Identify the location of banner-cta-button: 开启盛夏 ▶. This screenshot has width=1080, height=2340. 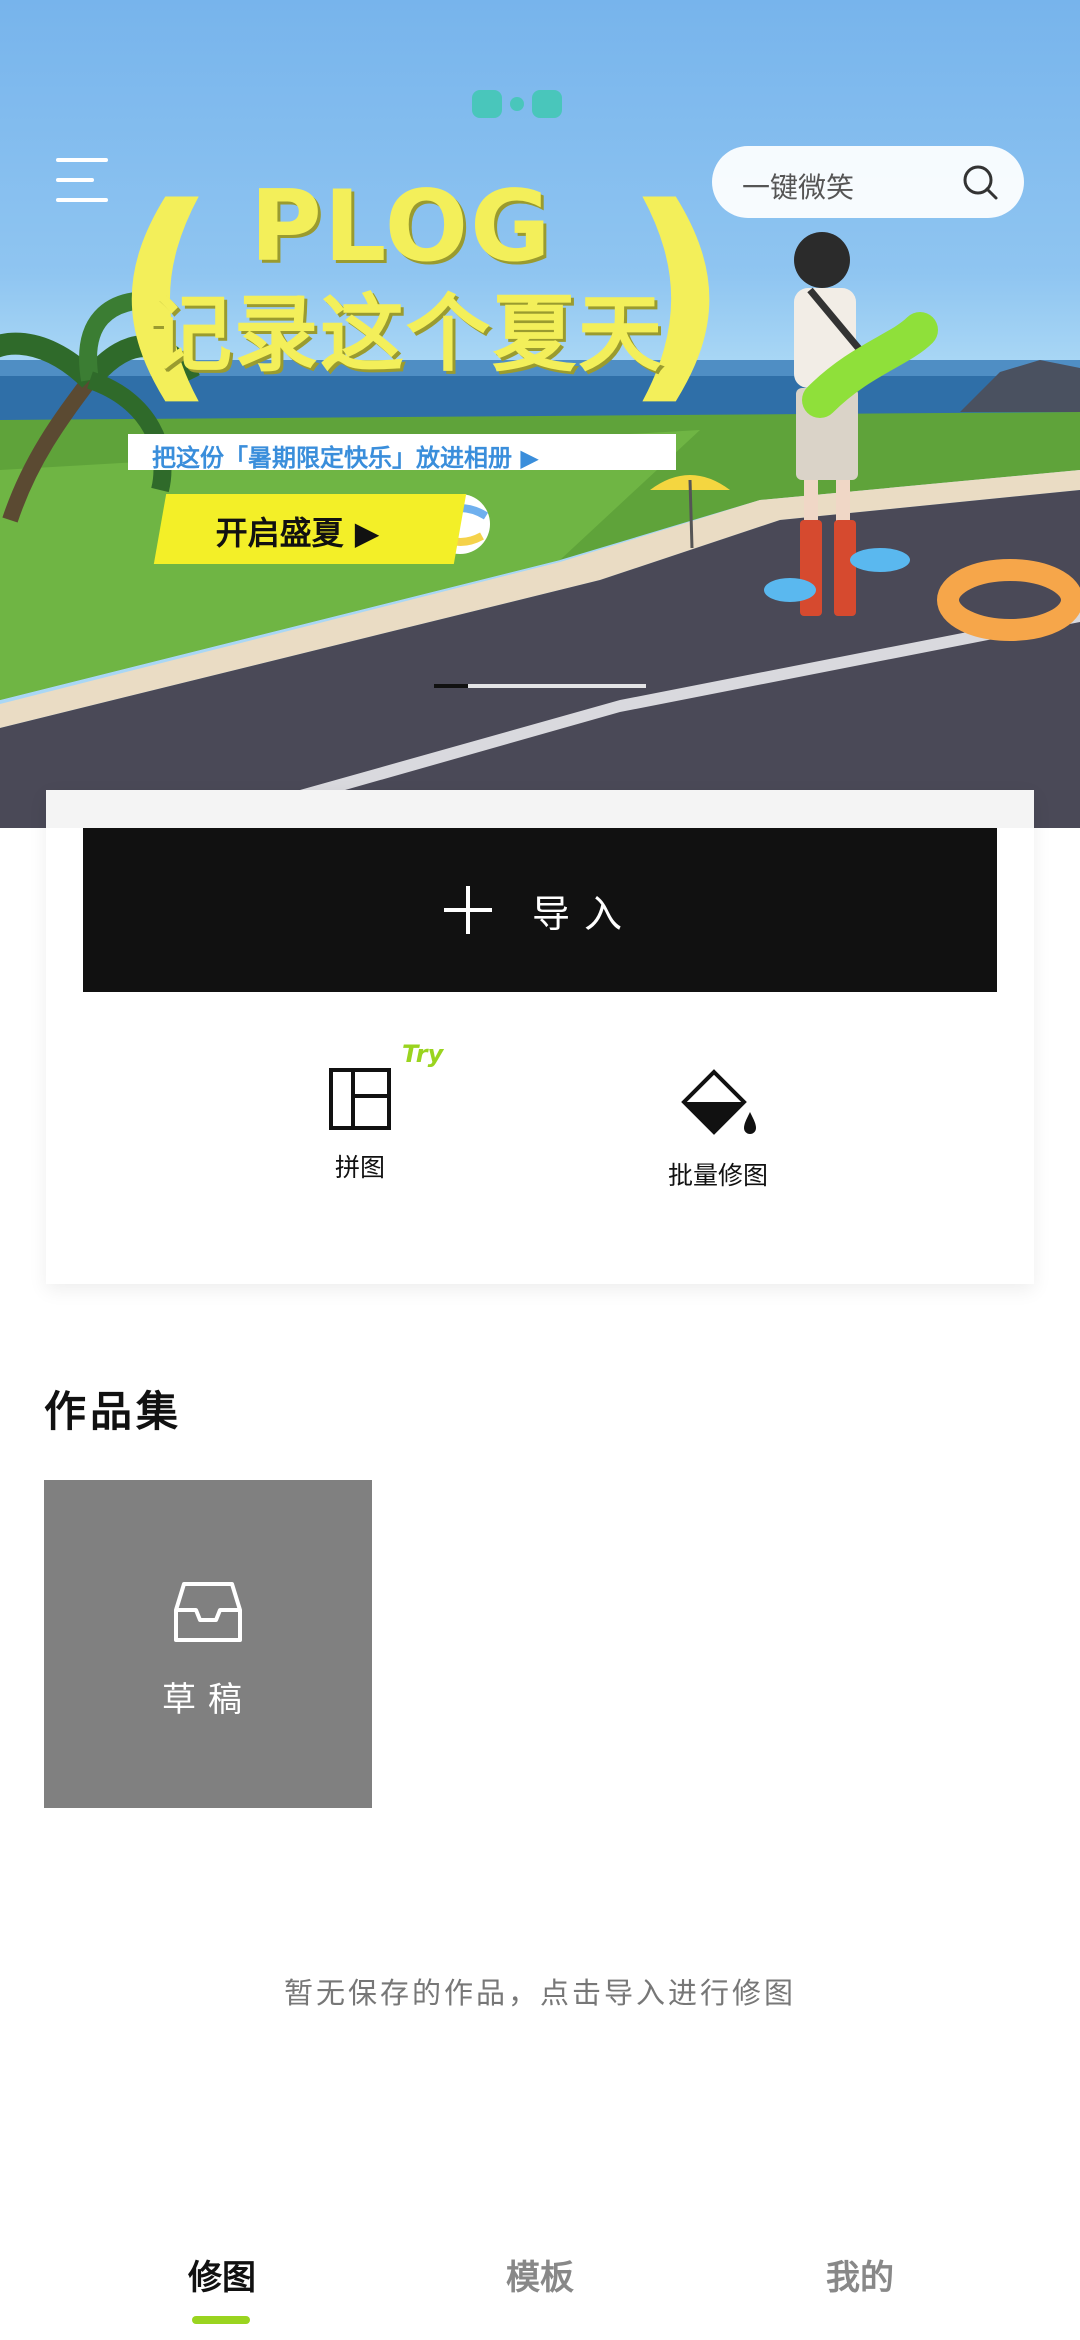
(310, 529).